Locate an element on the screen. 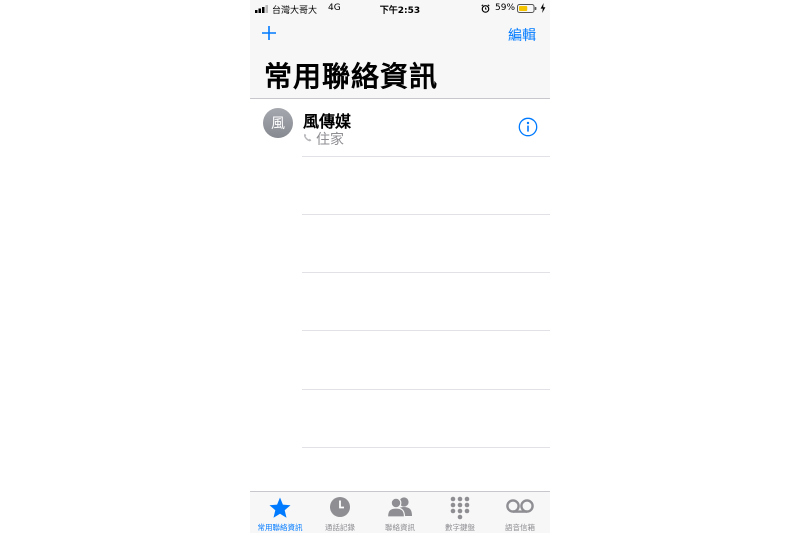 Image resolution: width=800 pixels, height=533 pixels. tab-label: 通話記錄 is located at coordinates (340, 527).